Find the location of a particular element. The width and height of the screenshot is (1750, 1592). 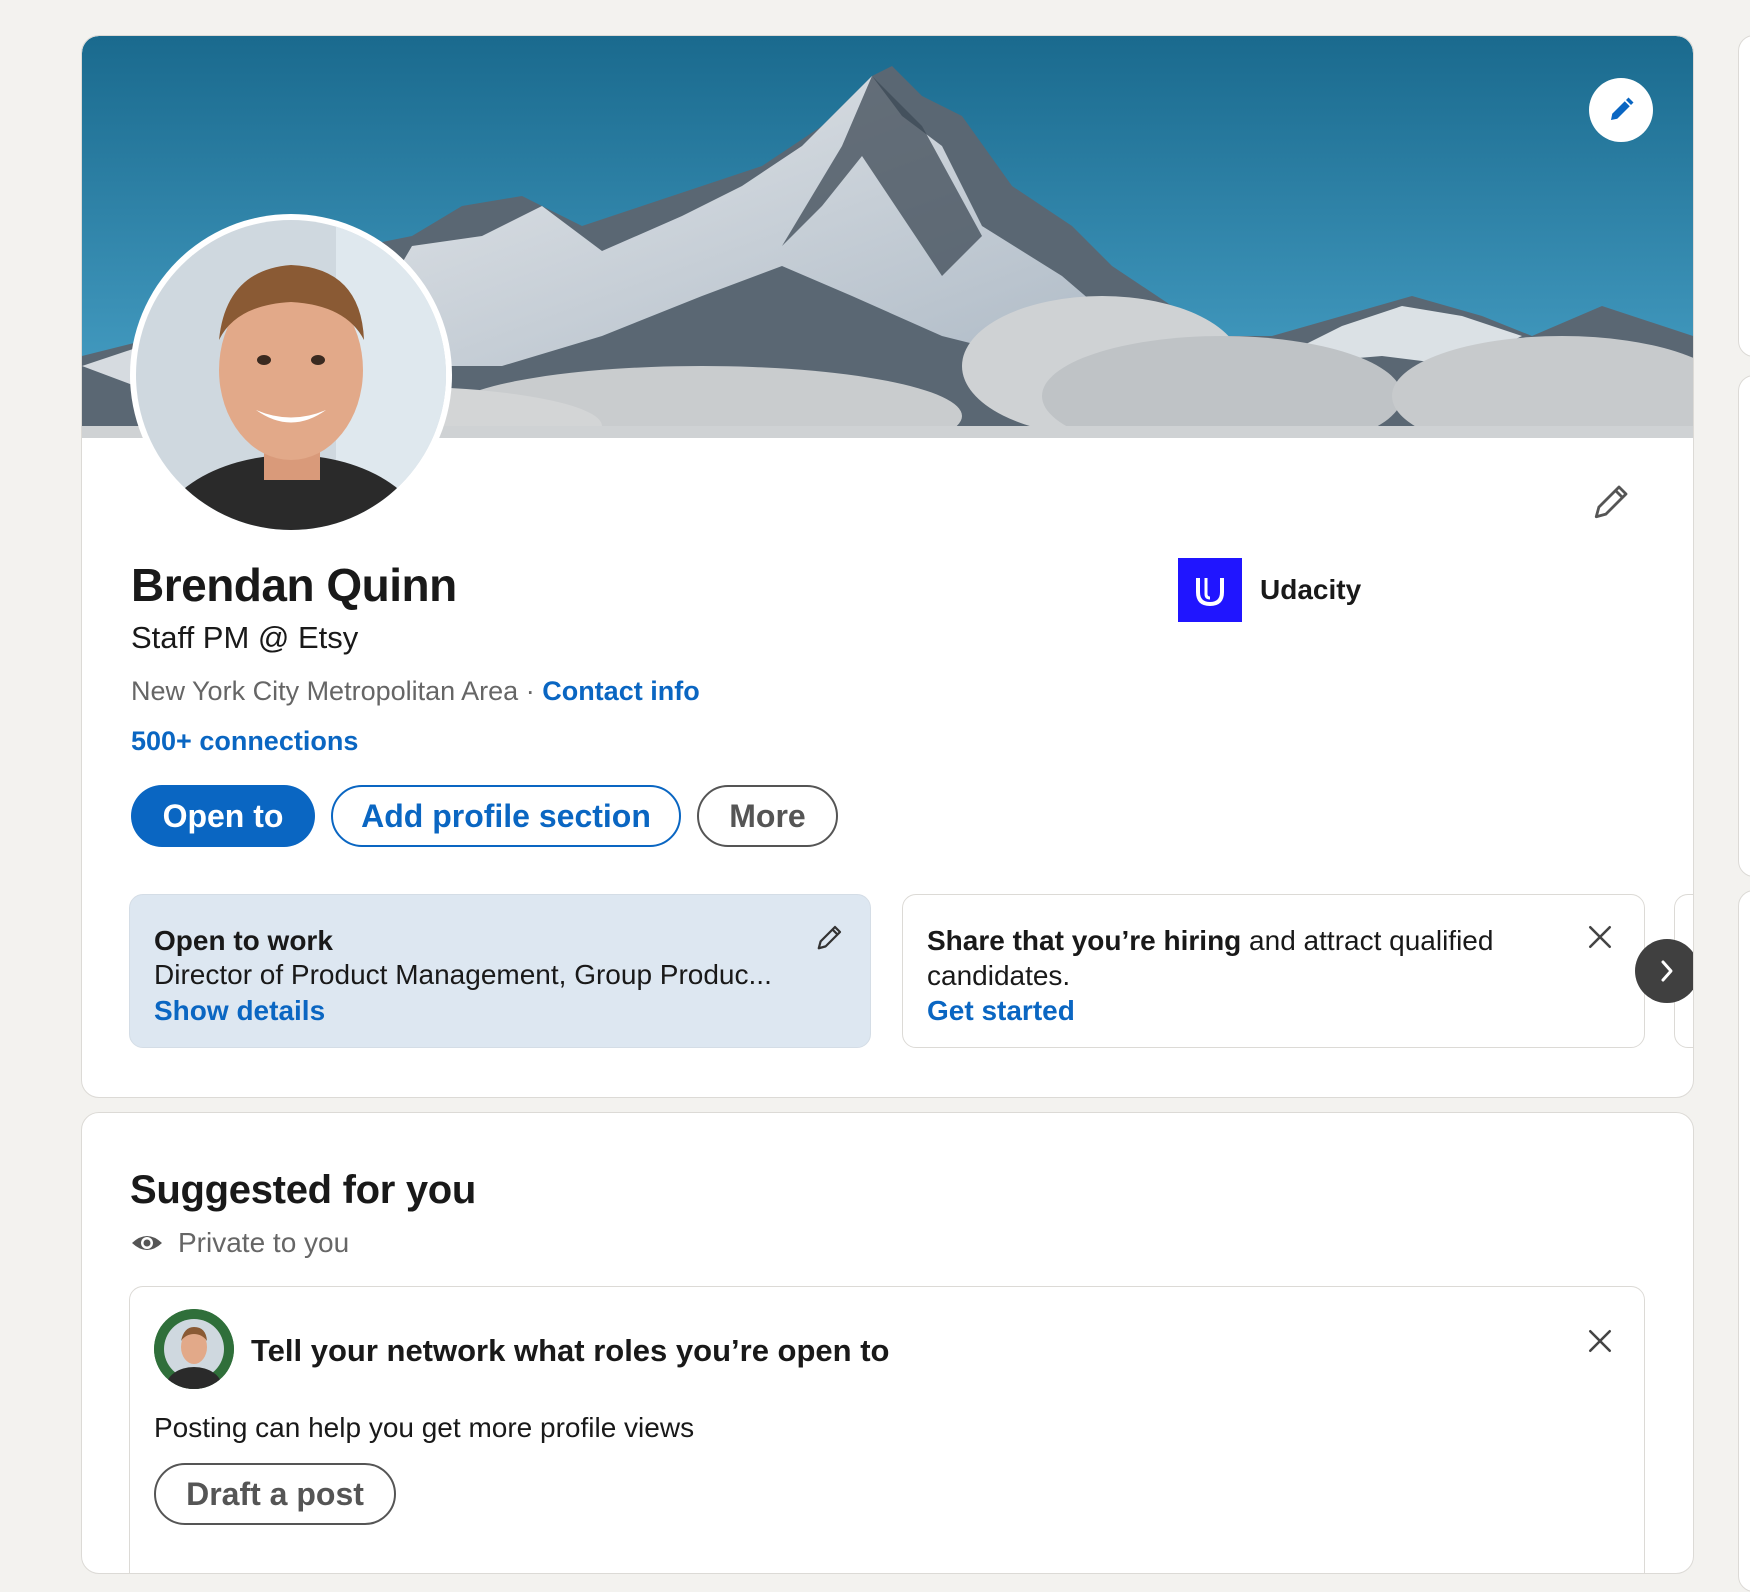

current-company: Udacity is located at coordinates (1269, 590).